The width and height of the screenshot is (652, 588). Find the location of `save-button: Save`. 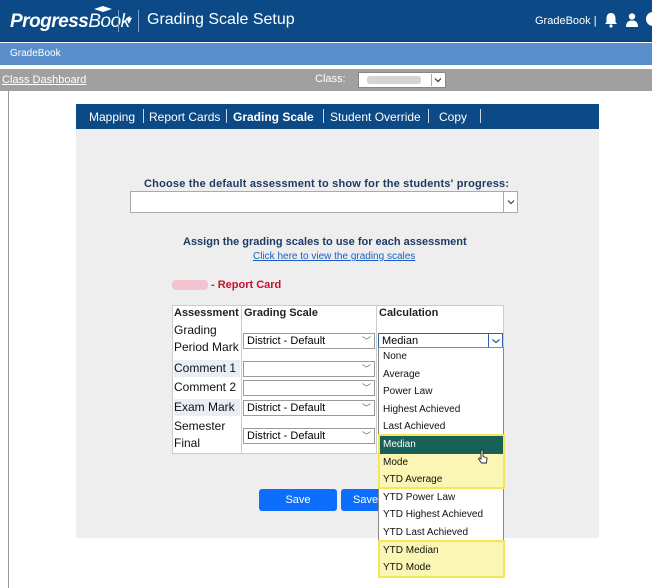

save-button: Save is located at coordinates (298, 500).